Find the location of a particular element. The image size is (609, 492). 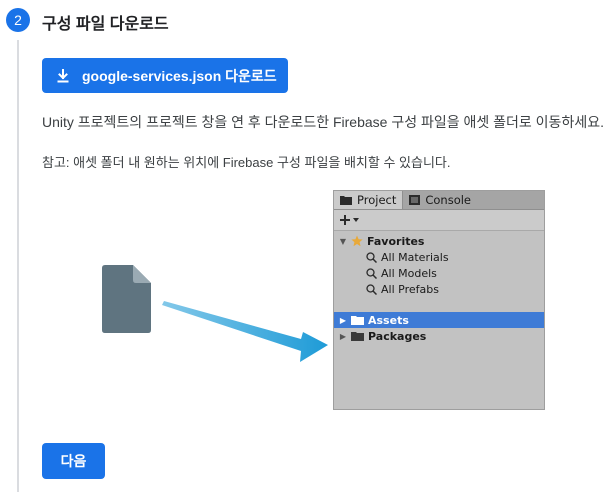

expand-caret-icon: ▼ is located at coordinates (343, 241).